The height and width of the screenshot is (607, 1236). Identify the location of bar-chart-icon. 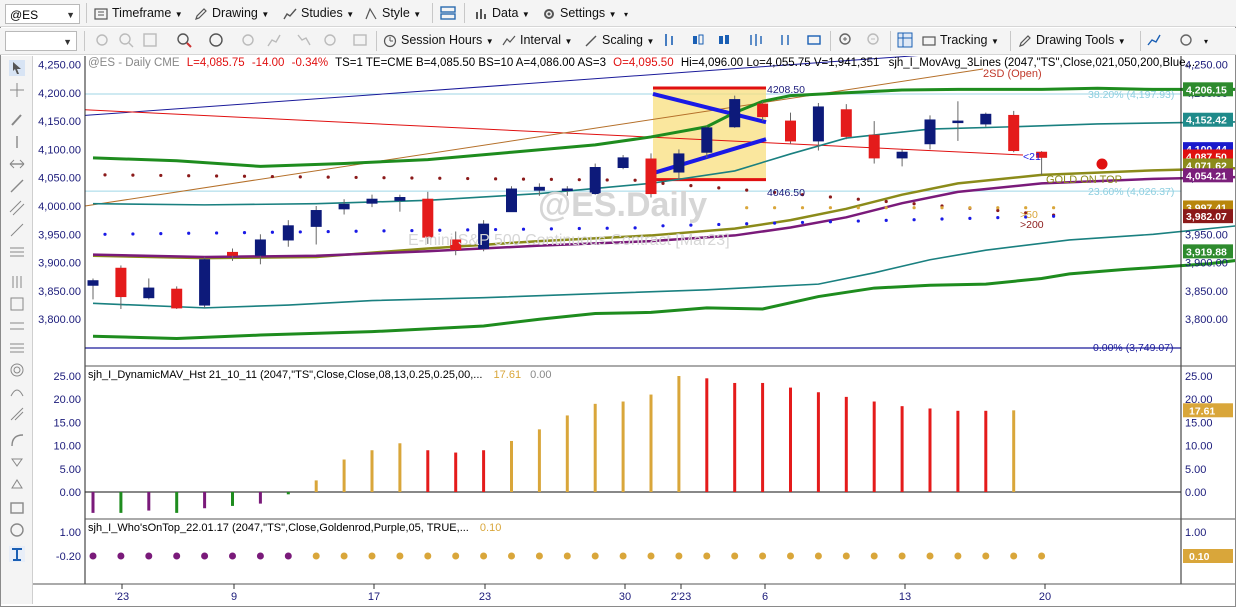
(670, 40).